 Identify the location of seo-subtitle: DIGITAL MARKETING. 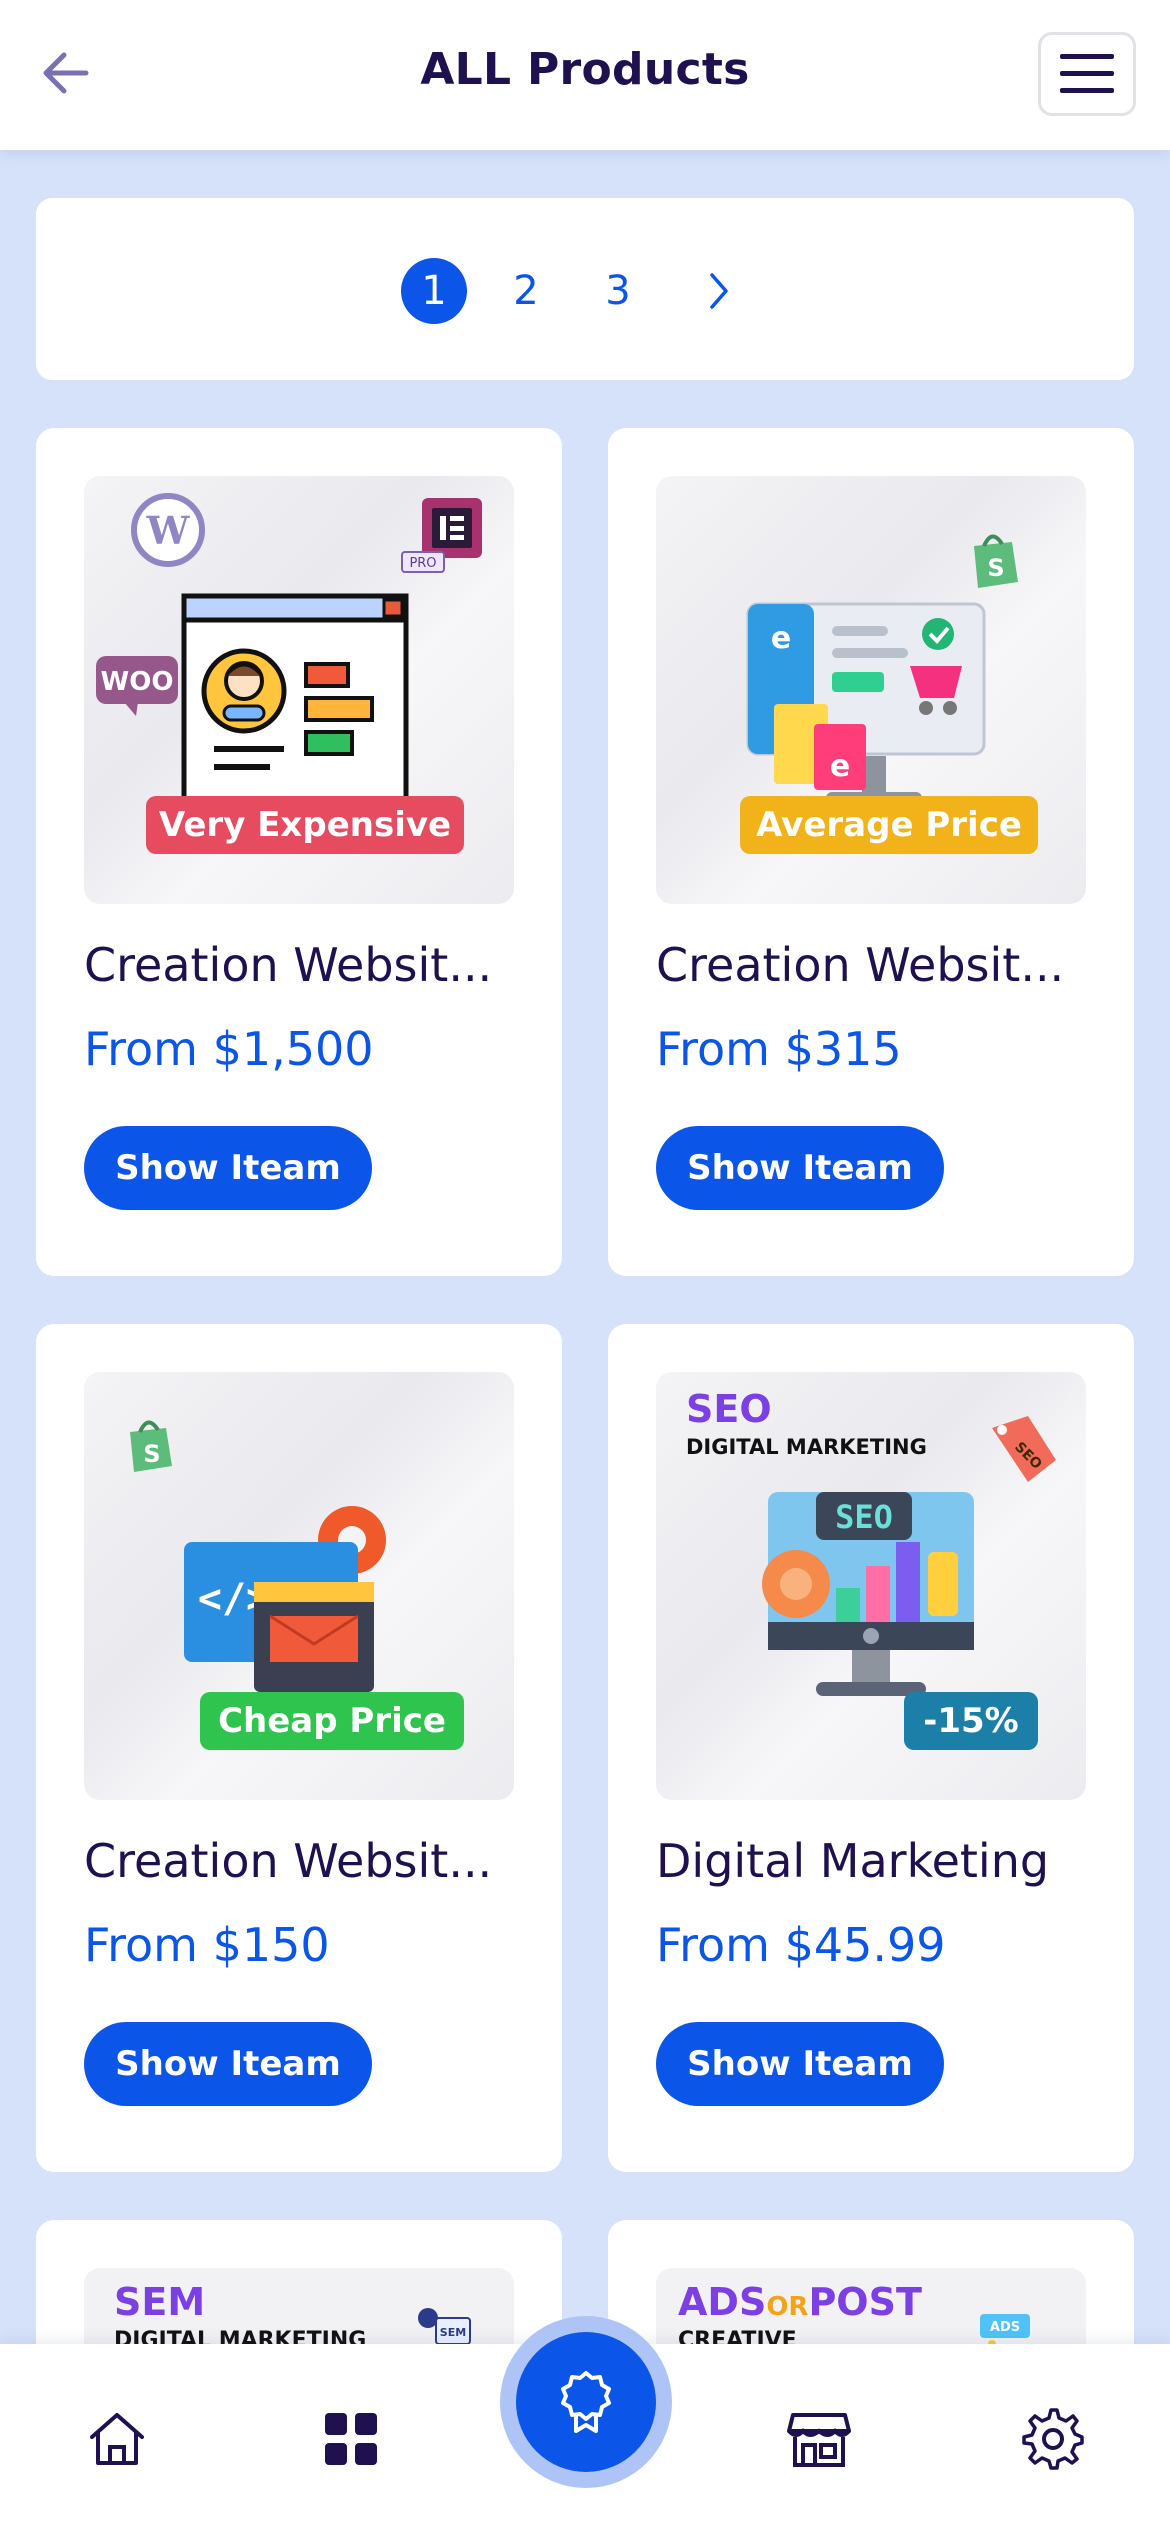
(806, 1447).